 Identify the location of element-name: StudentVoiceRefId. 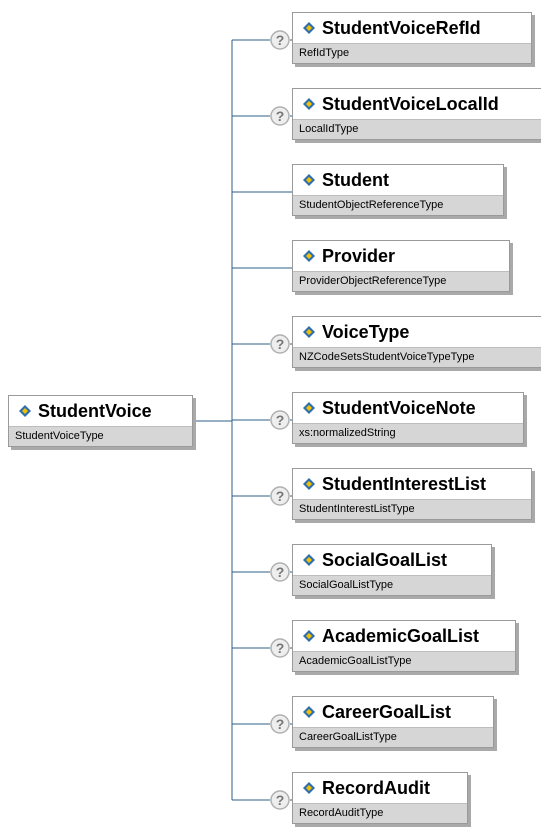
(401, 28).